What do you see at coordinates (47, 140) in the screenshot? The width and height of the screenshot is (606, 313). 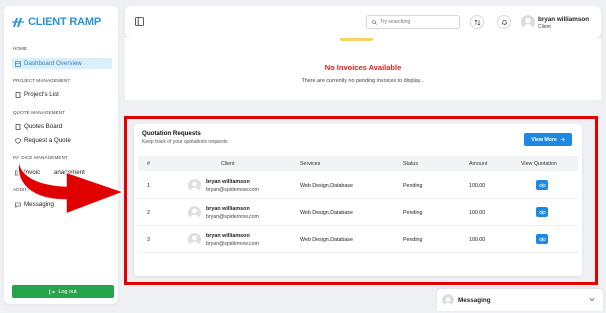 I see `sidebar-item-label: Request a Quote` at bounding box center [47, 140].